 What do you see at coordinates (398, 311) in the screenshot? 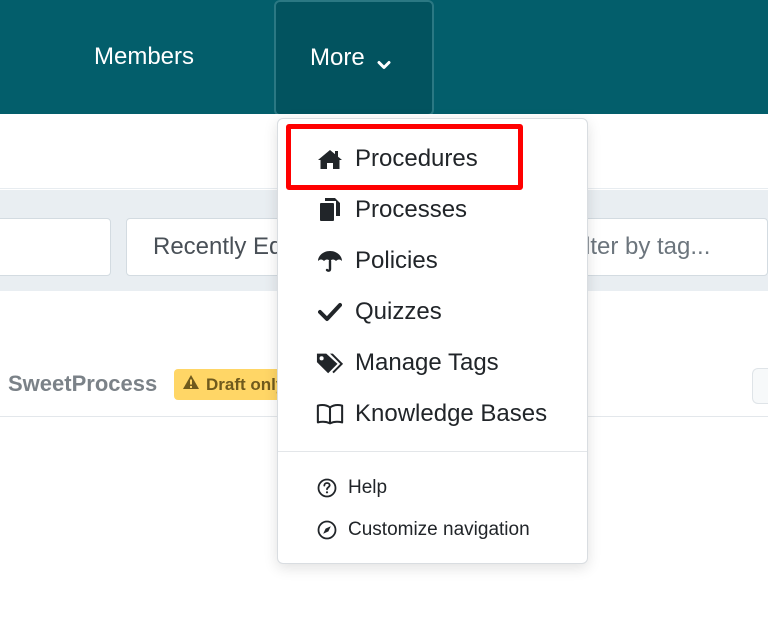
I see `menu-item-label: Quizzes` at bounding box center [398, 311].